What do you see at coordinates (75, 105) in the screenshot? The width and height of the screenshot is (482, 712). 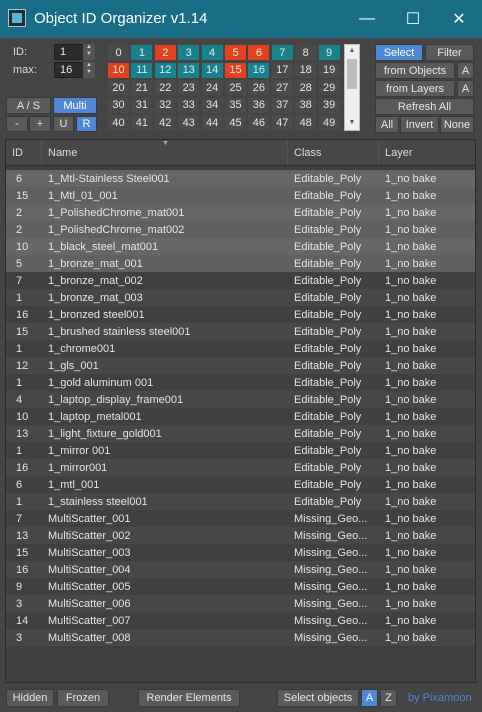 I see `multi-button: Multi` at bounding box center [75, 105].